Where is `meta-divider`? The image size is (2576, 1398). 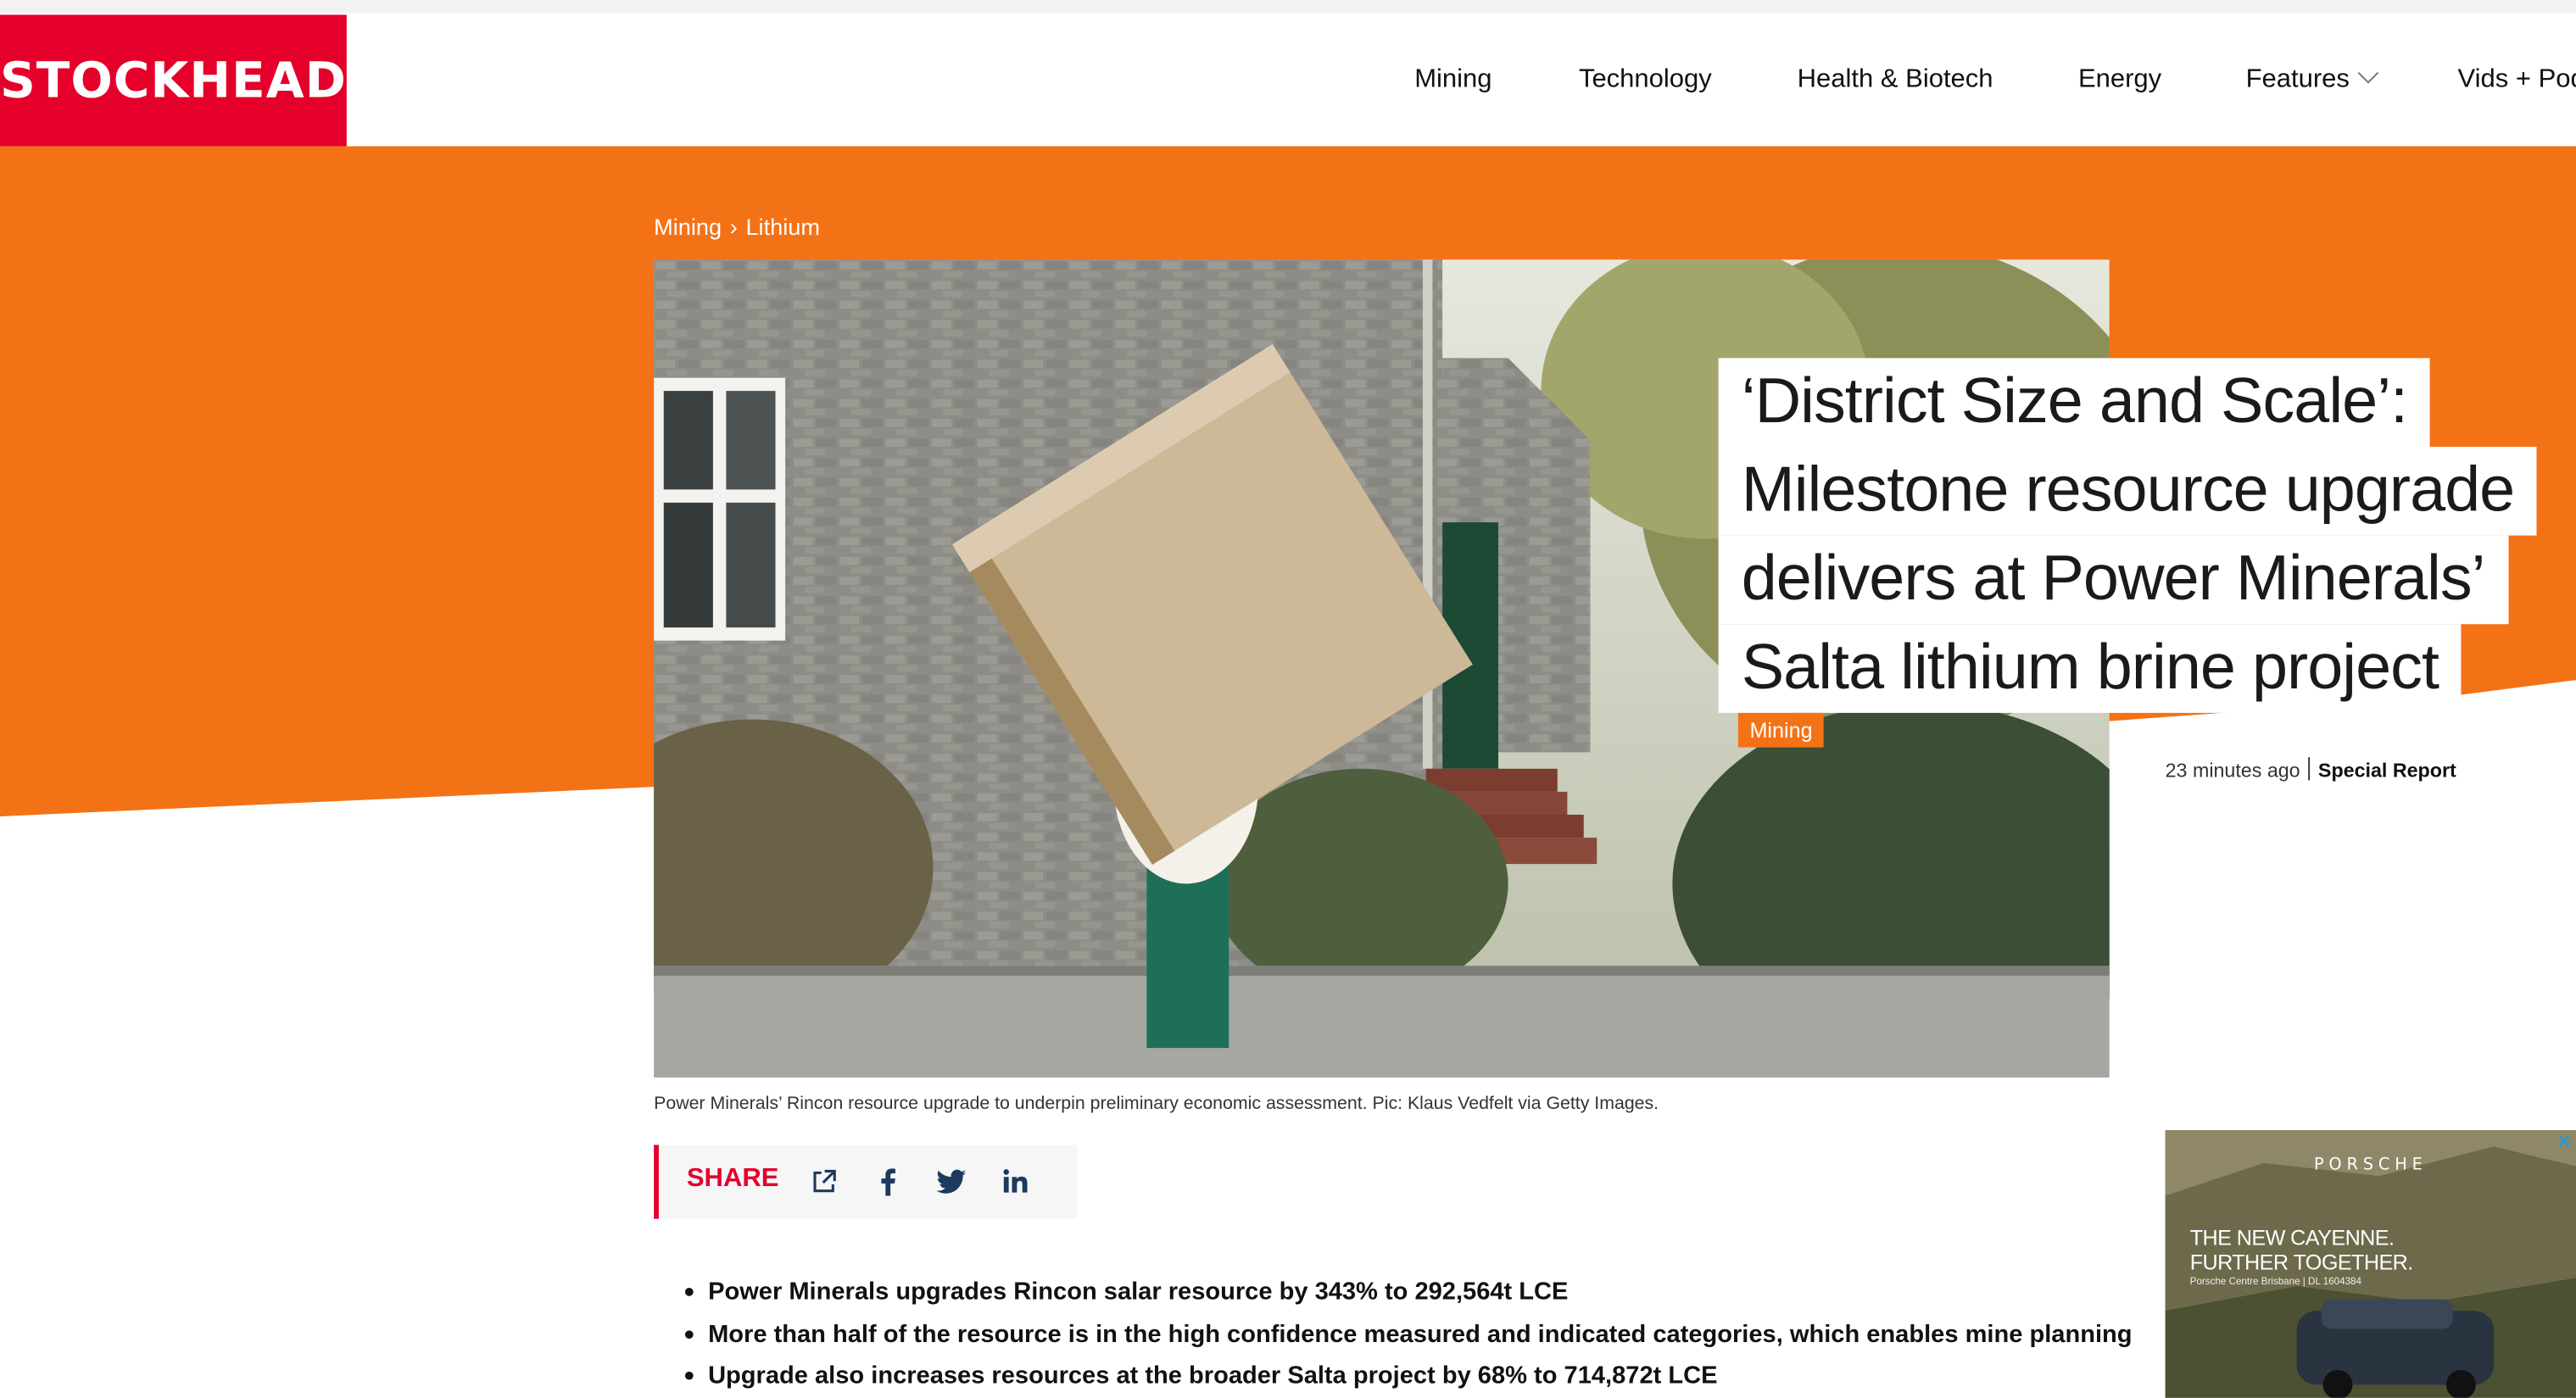 meta-divider is located at coordinates (2309, 769).